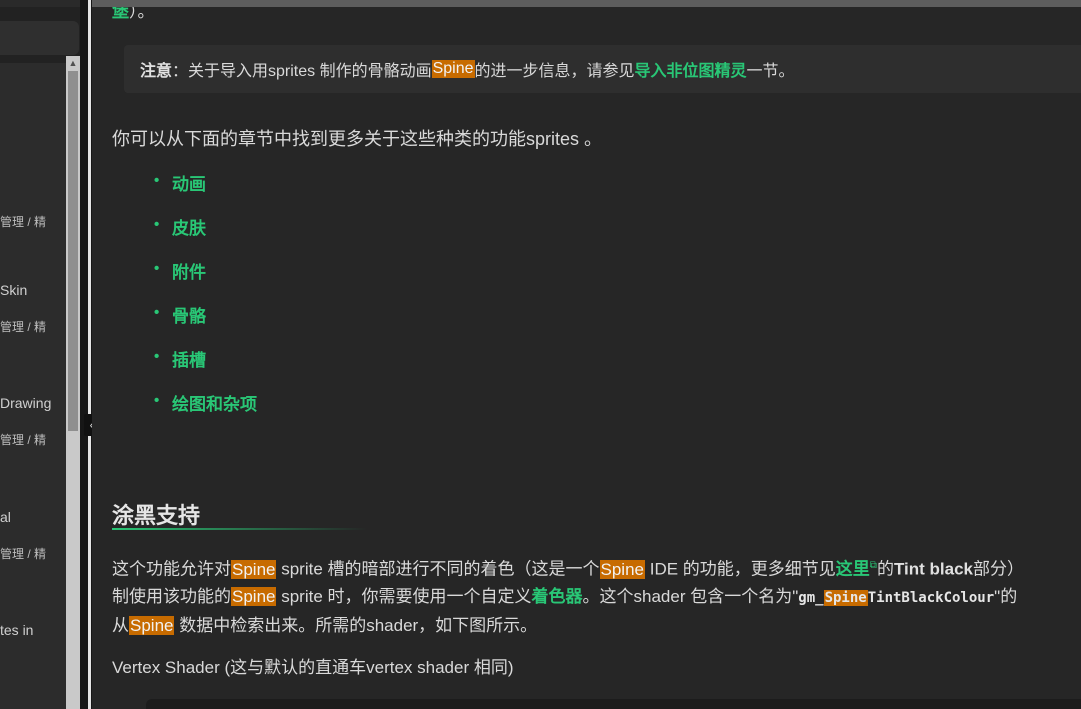 This screenshot has width=1081, height=709. Describe the element at coordinates (33, 308) in the screenshot. I see `sidebar-item-skin: Skin 管理 / 精` at that location.